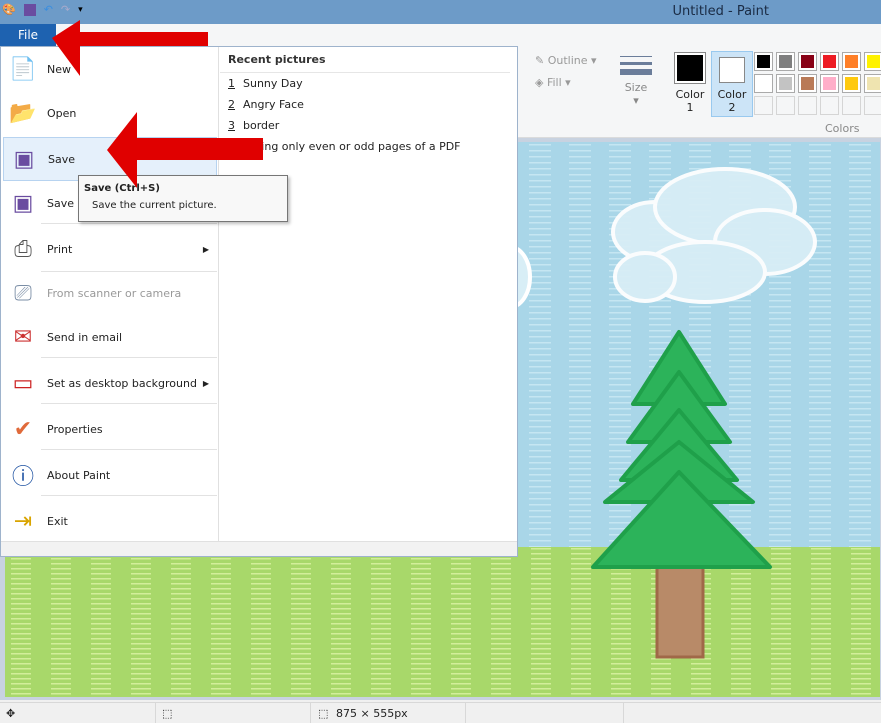 This screenshot has height=723, width=881. What do you see at coordinates (130, 48) in the screenshot?
I see `annotation-arrow-file` at bounding box center [130, 48].